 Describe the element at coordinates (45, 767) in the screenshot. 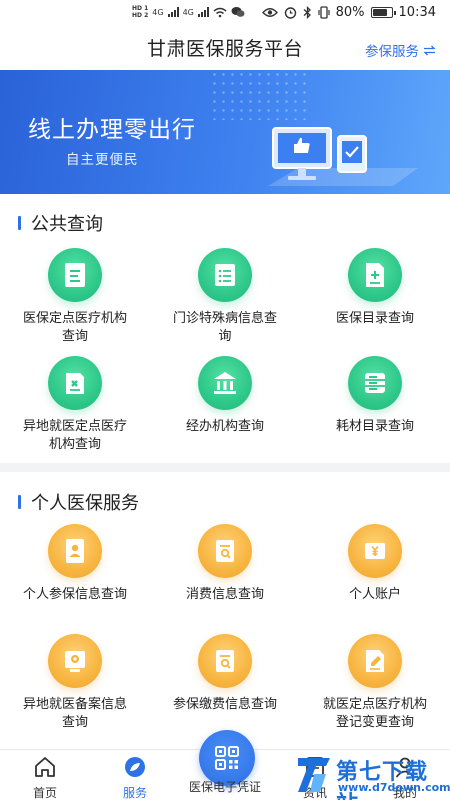

I see `home-icon` at that location.